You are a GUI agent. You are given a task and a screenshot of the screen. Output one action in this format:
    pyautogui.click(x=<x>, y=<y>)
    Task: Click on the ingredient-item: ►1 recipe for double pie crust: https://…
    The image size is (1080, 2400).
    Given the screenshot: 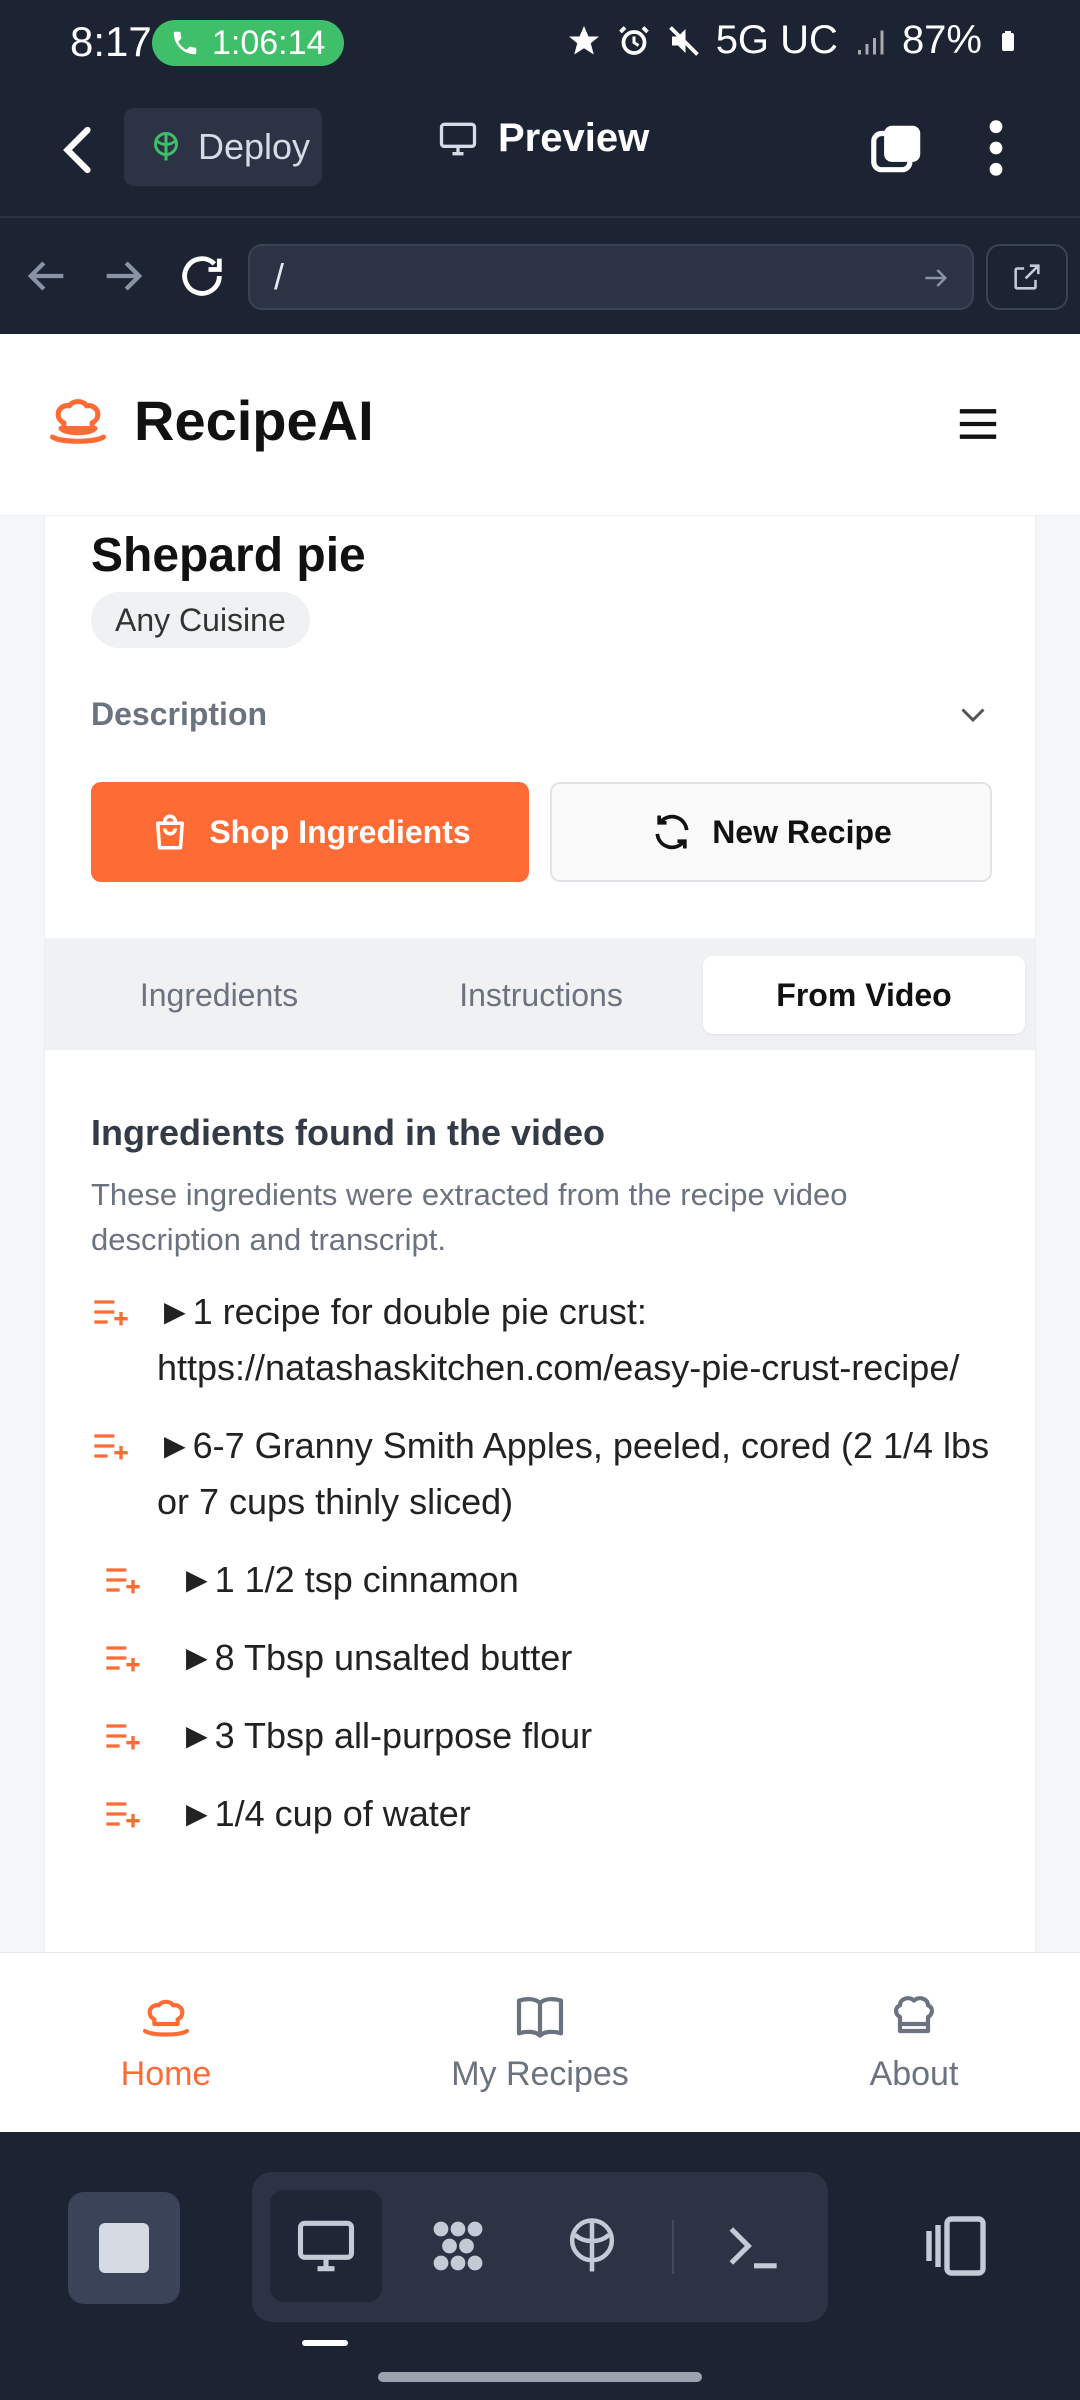 What is the action you would take?
    pyautogui.click(x=541, y=1340)
    